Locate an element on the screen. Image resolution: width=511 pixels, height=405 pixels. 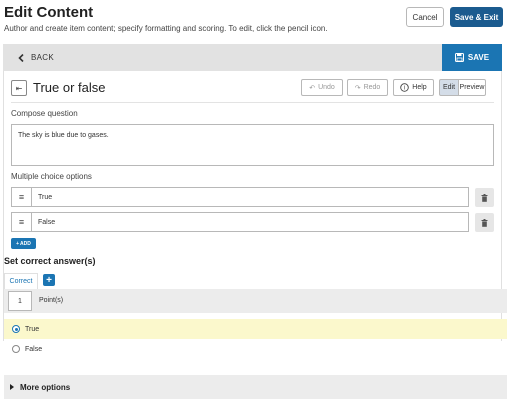
caret-right-icon is located at coordinates (12, 387).